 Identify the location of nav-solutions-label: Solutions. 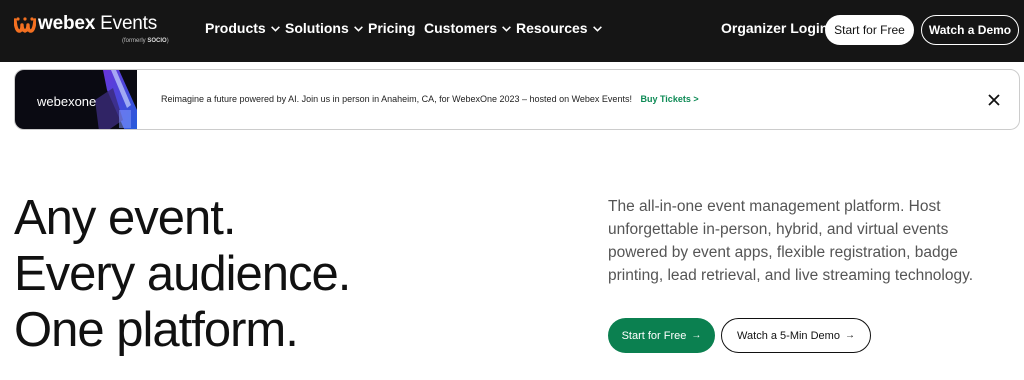
(317, 28).